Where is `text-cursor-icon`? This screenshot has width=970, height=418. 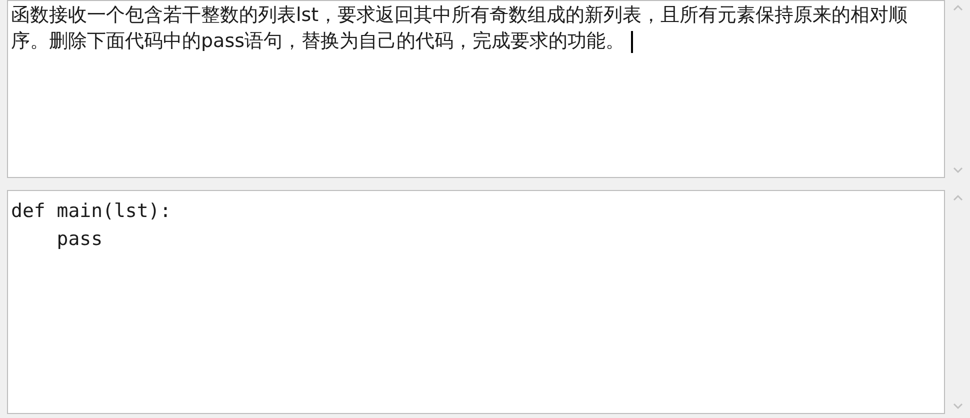 text-cursor-icon is located at coordinates (631, 41).